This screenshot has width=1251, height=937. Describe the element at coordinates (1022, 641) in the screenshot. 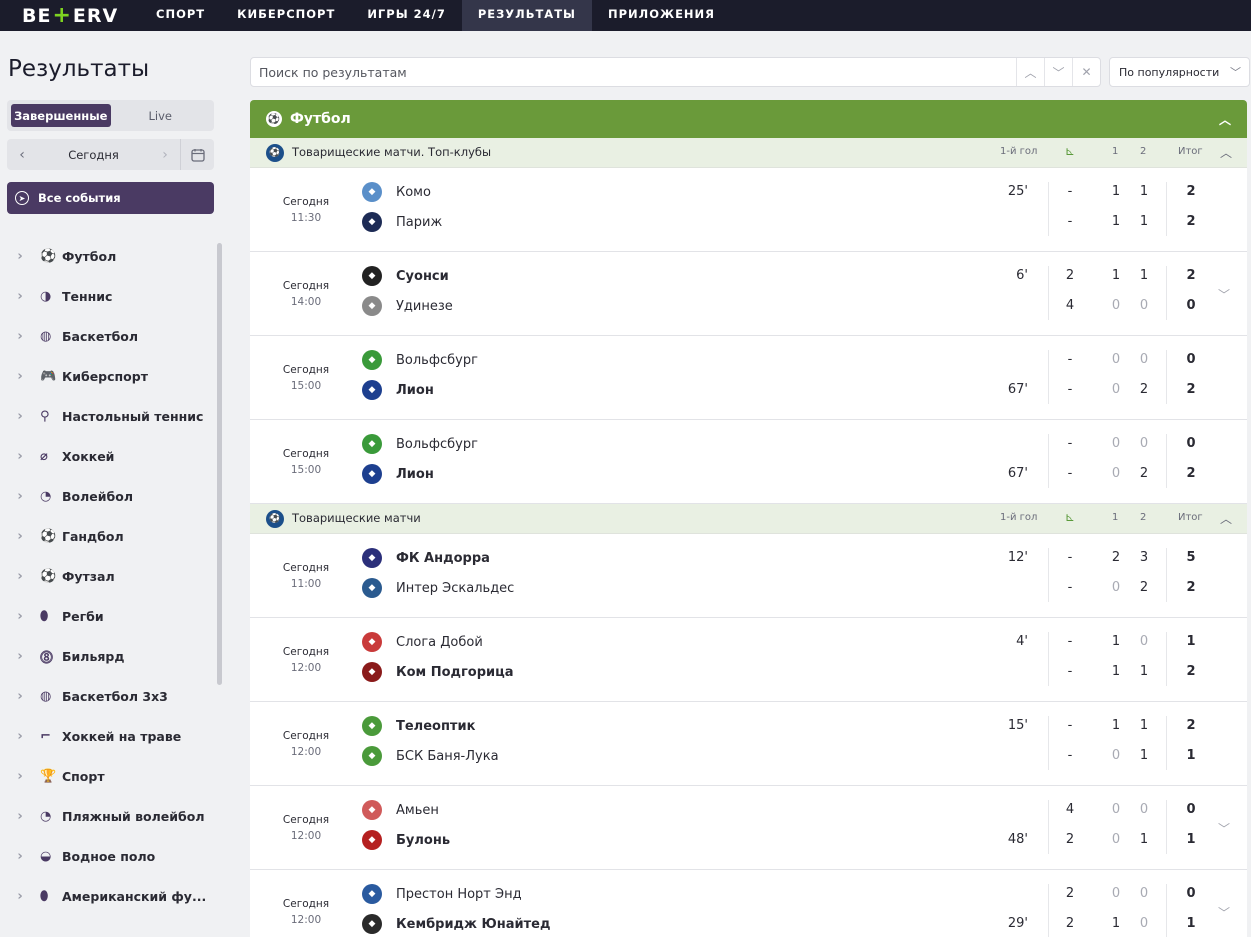

I see `goal-minute: 4'` at that location.